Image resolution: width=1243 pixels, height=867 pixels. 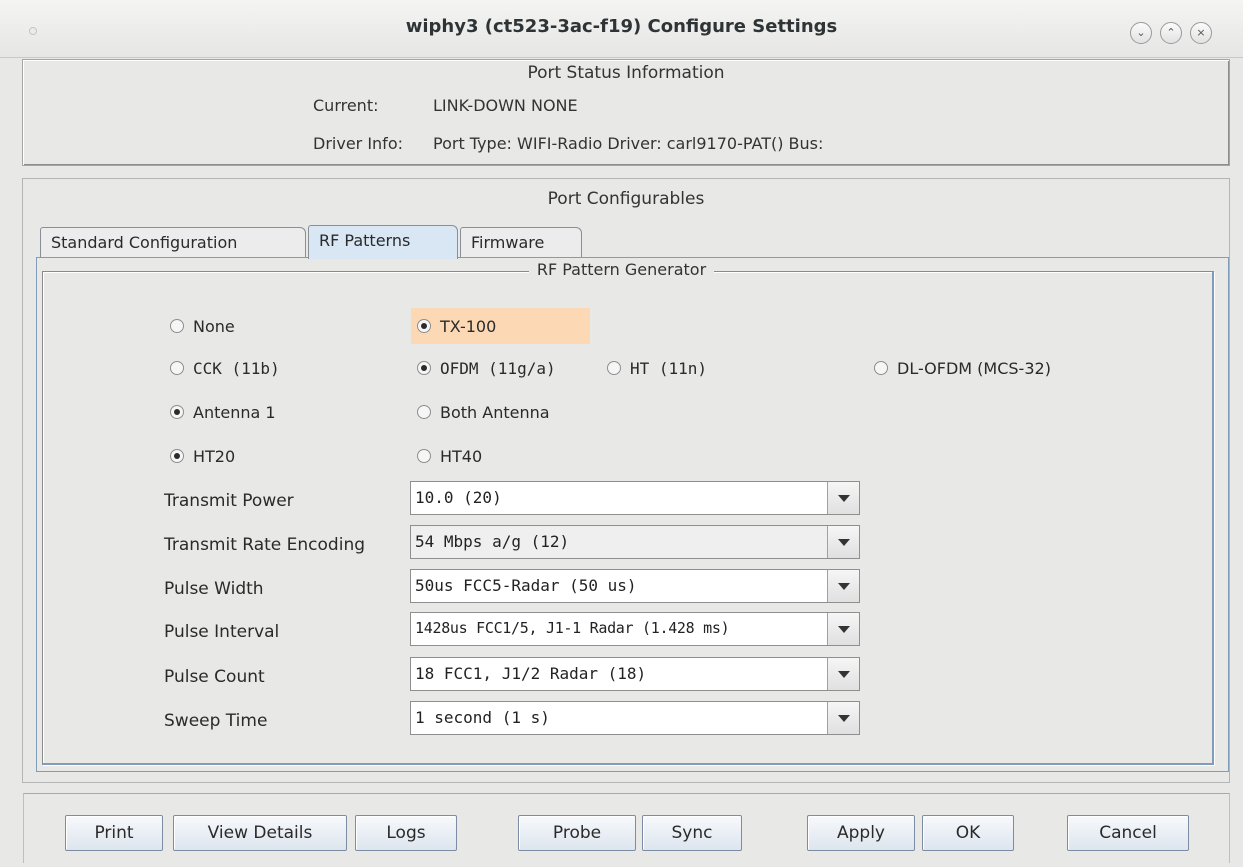 What do you see at coordinates (468, 326) in the screenshot?
I see `radio-tx-100-label: TX-100` at bounding box center [468, 326].